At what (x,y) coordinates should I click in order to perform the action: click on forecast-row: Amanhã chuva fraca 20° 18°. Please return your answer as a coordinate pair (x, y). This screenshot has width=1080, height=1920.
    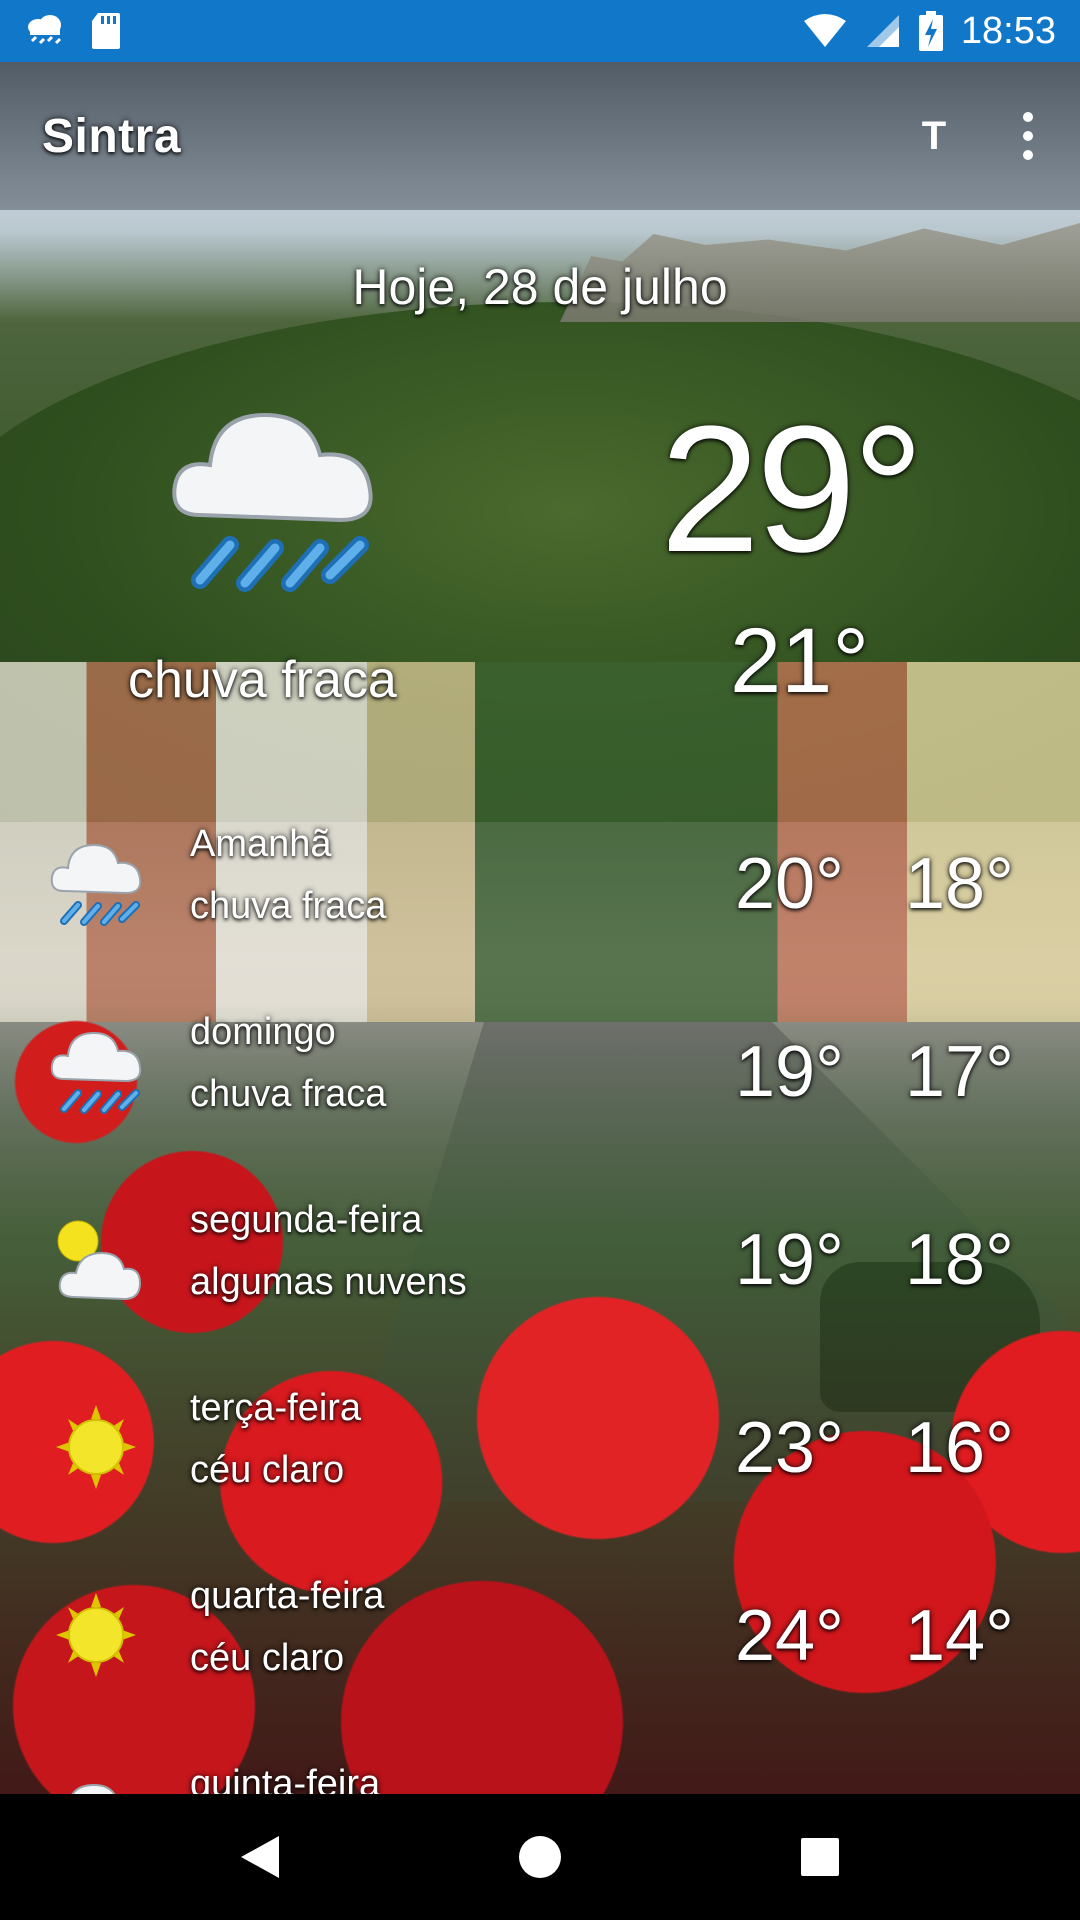
    Looking at the image, I should click on (540, 890).